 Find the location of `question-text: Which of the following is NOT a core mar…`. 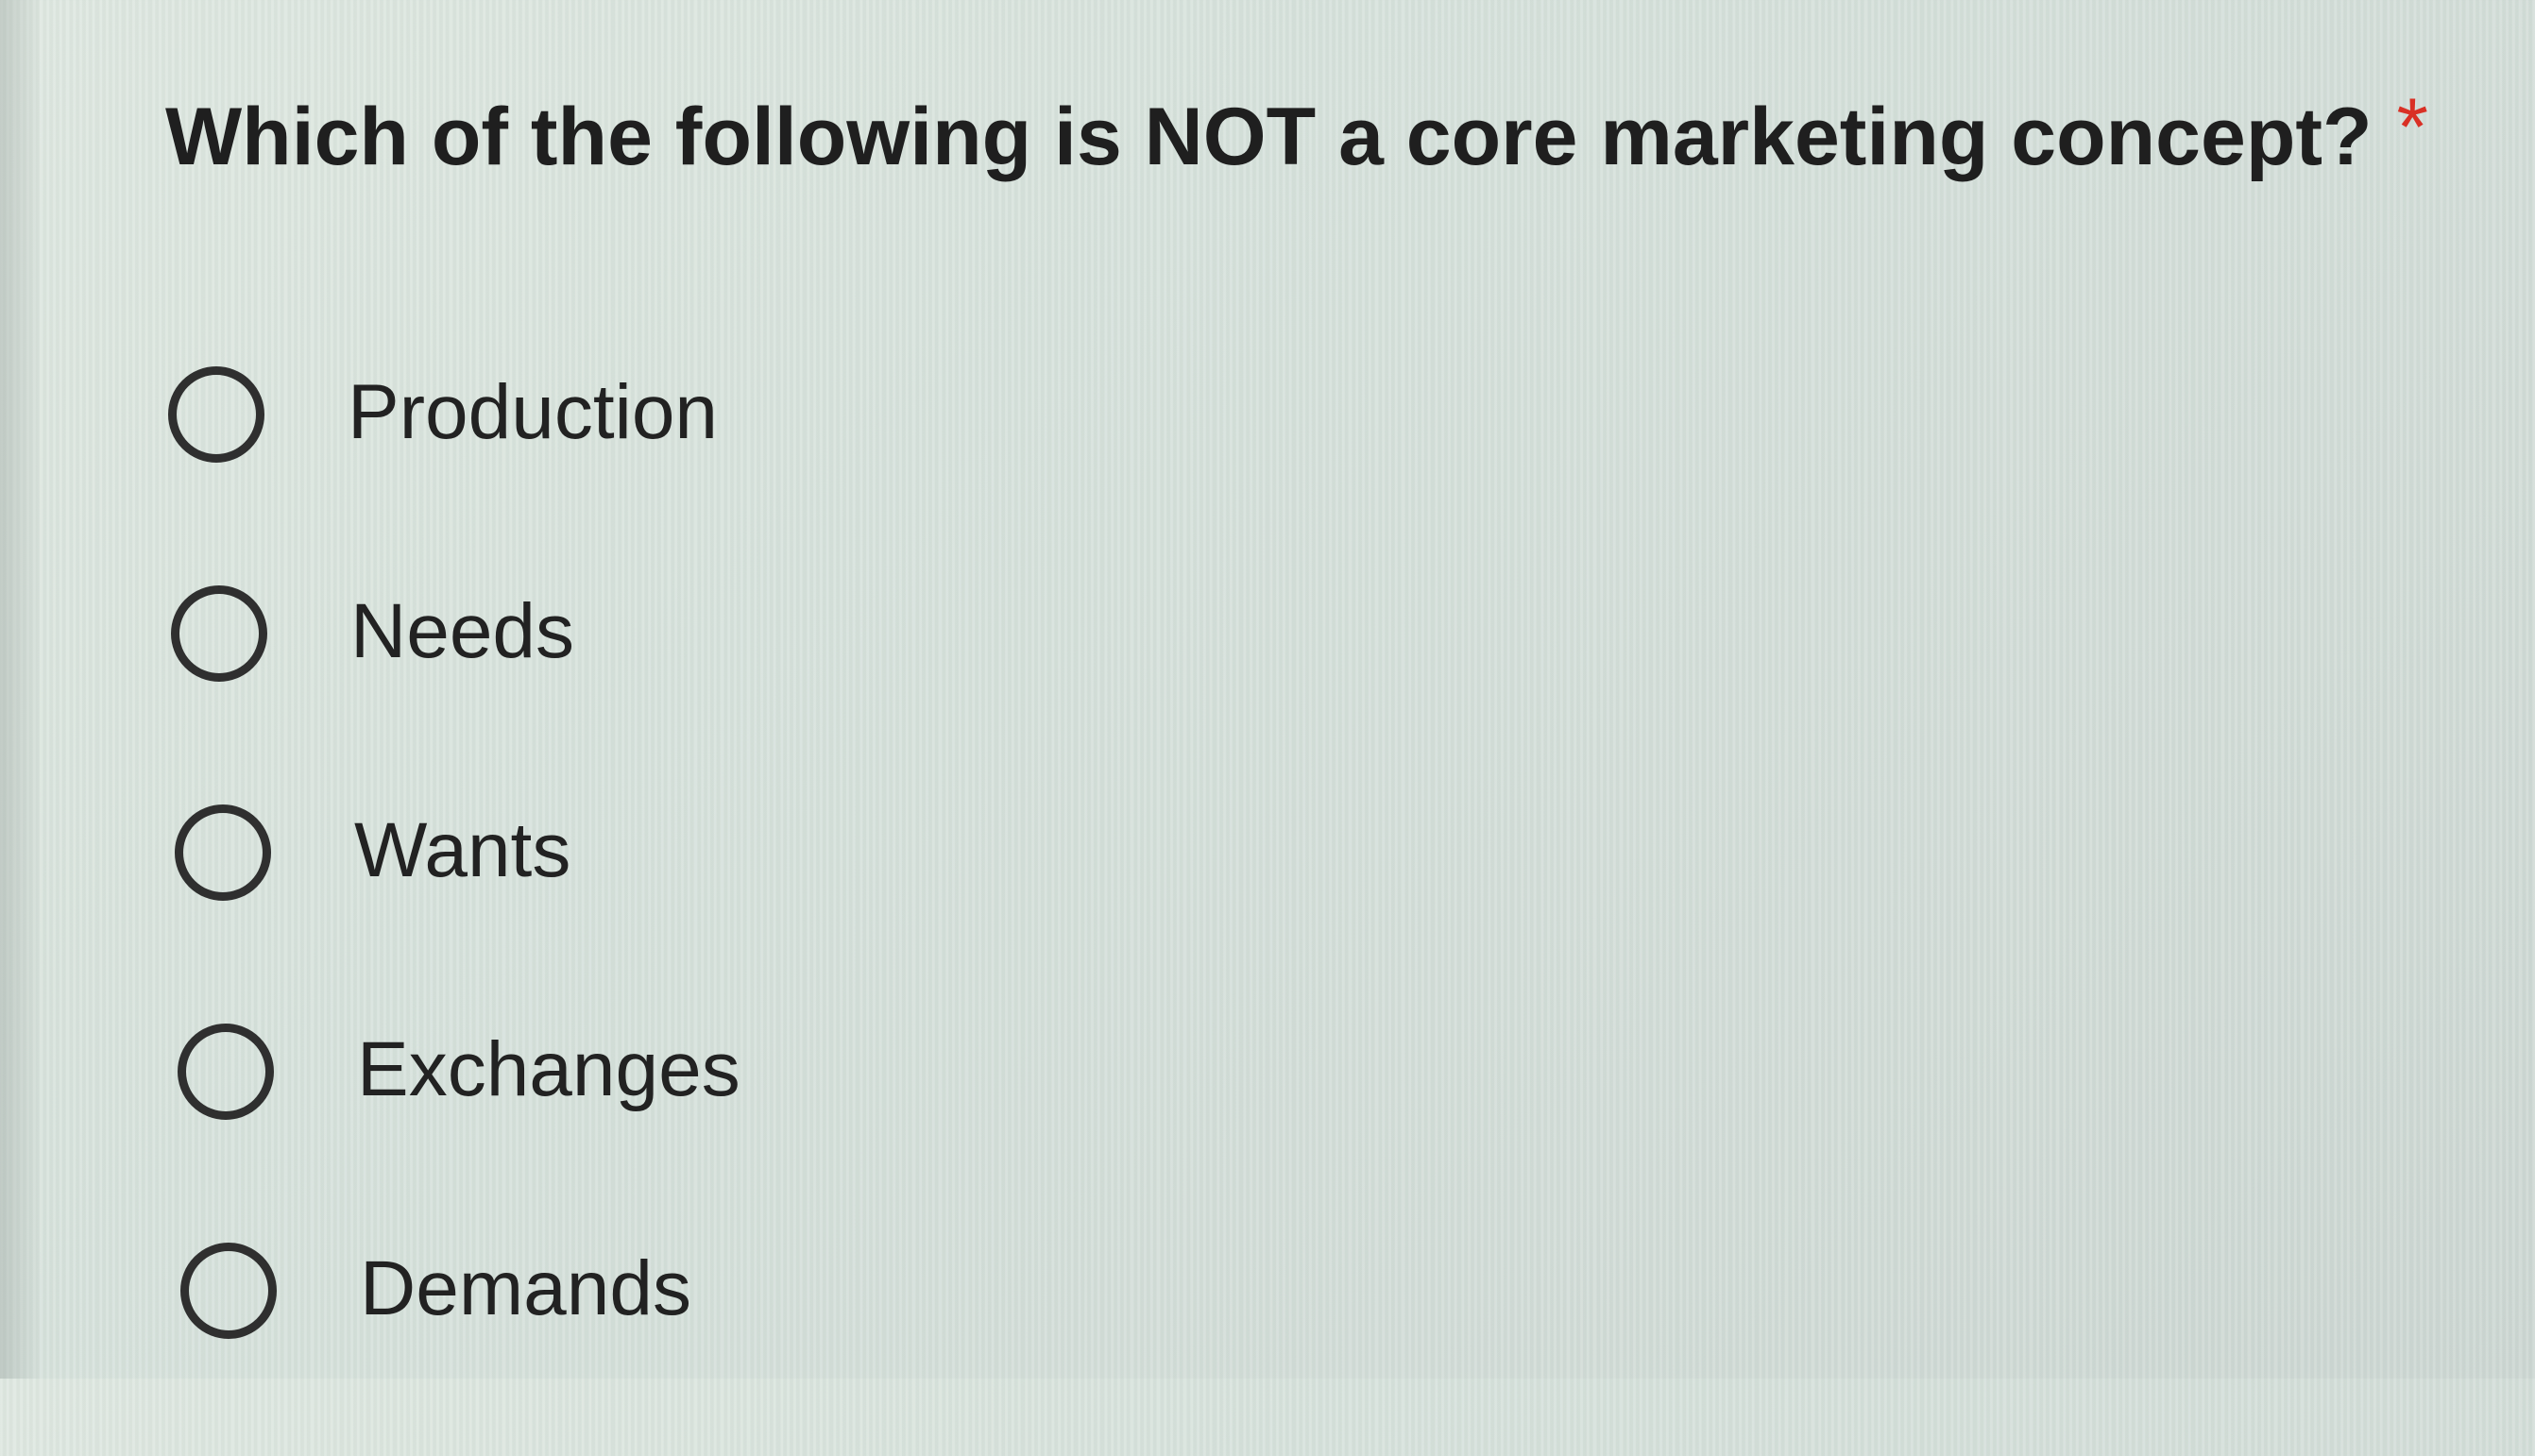

question-text: Which of the following is NOT a core mar… is located at coordinates (1269, 137).